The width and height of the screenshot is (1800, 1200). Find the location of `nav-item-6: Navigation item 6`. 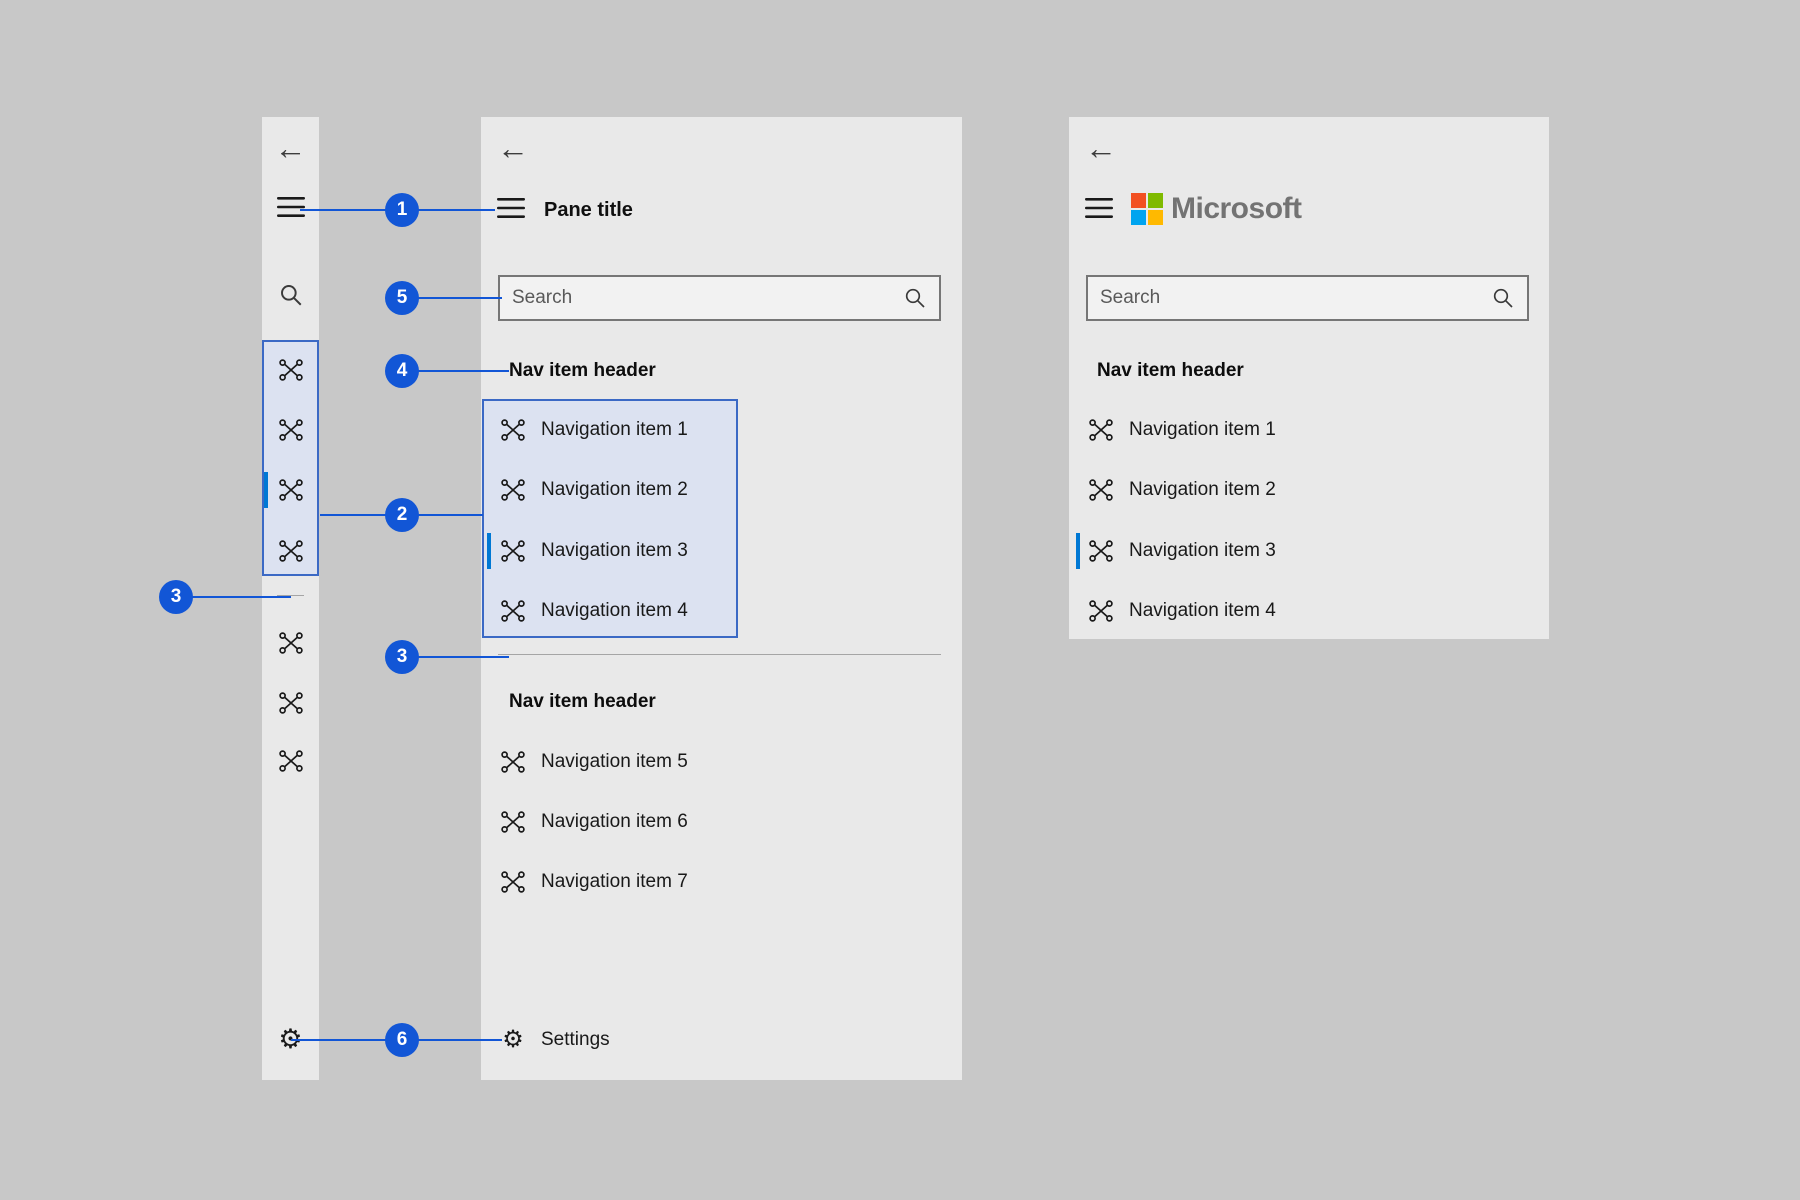

nav-item-6: Navigation item 6 is located at coordinates (593, 822).